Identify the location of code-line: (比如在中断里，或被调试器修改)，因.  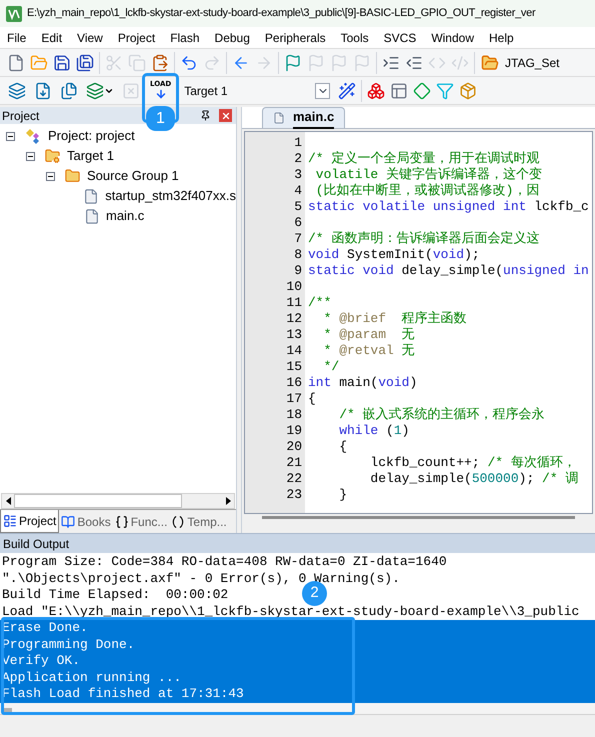
(427, 190).